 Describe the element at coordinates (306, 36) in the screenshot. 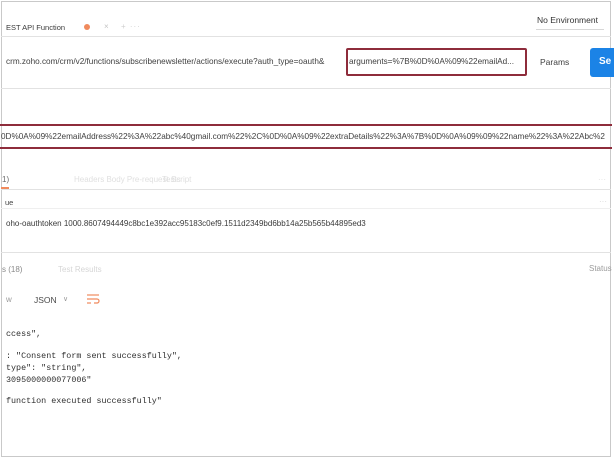

I see `tab-divider` at that location.